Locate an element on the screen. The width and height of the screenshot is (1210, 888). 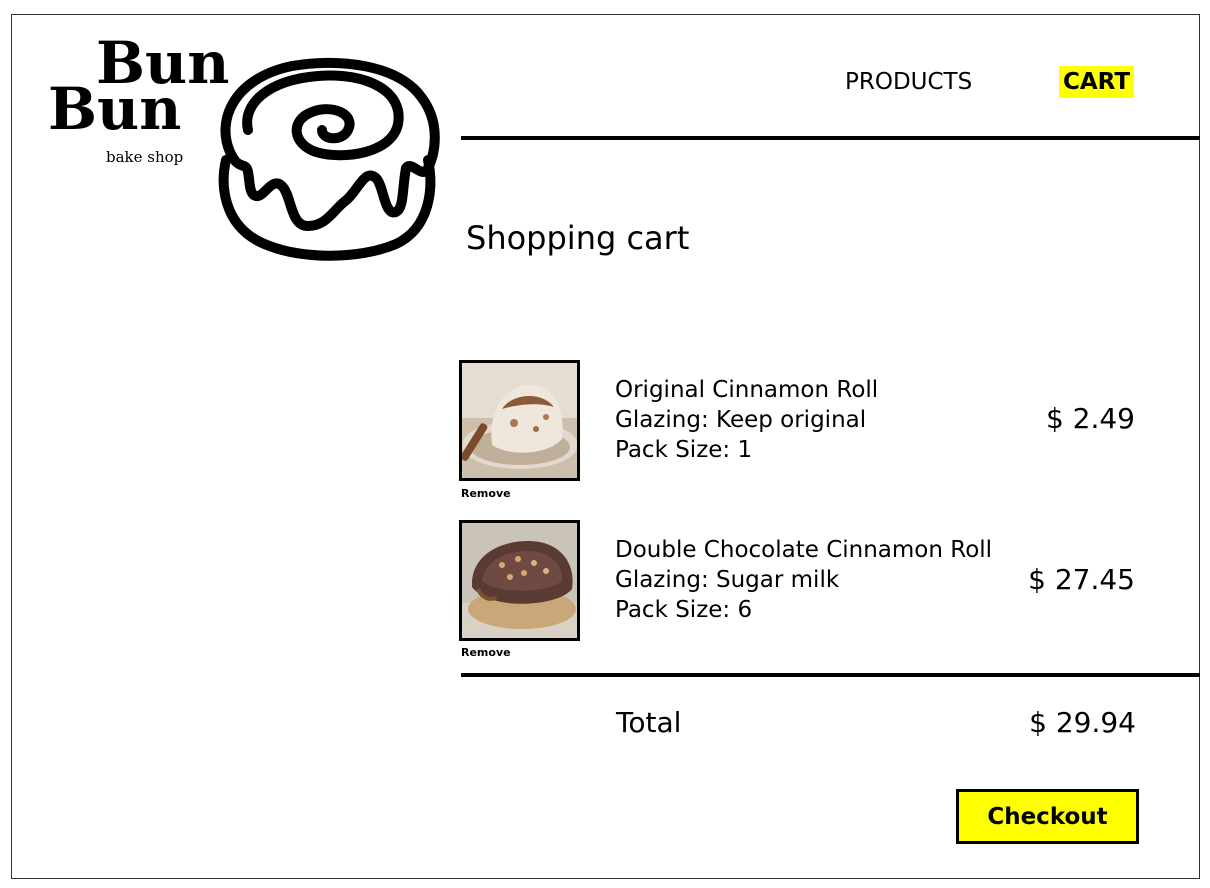
total-label: Total is located at coordinates (649, 722).